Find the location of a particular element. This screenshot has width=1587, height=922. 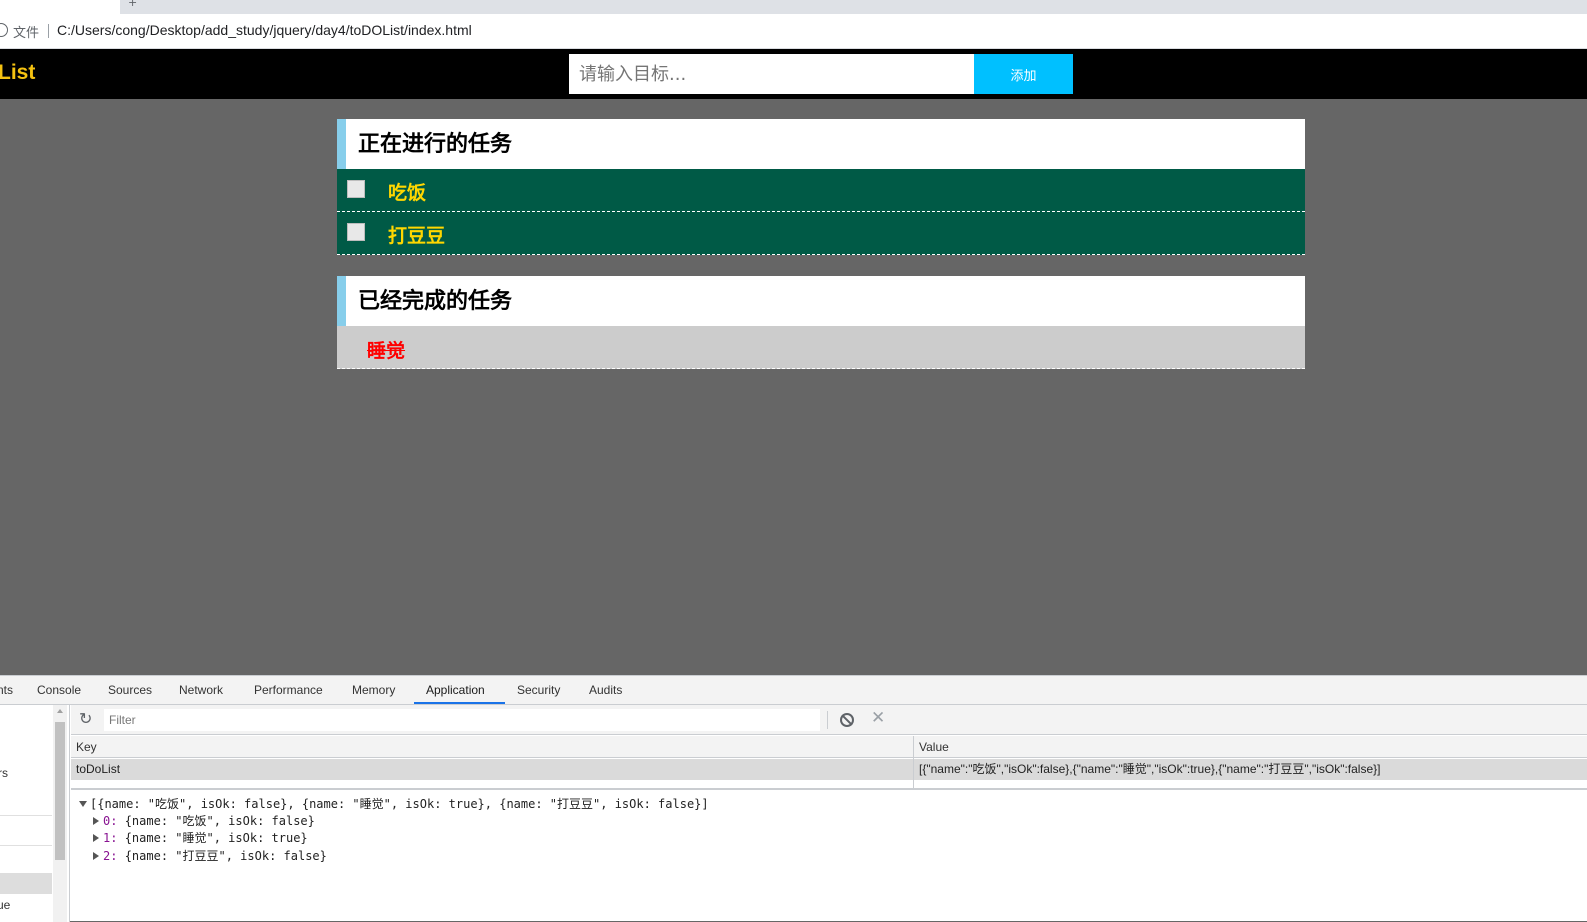

preview-child-value: {name: "睡觉", isOk: true} is located at coordinates (216, 838).